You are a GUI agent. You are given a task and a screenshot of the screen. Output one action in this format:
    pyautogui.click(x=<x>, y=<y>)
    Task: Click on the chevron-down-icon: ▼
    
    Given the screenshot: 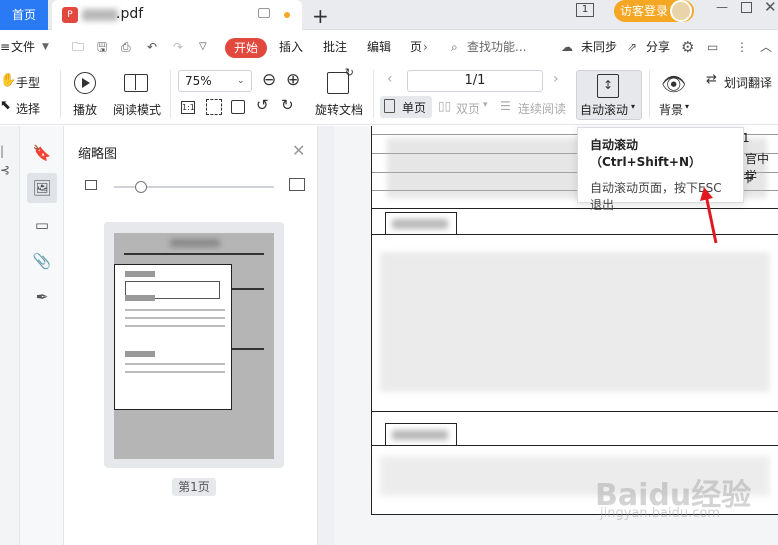 What is the action you would take?
    pyautogui.click(x=45, y=47)
    